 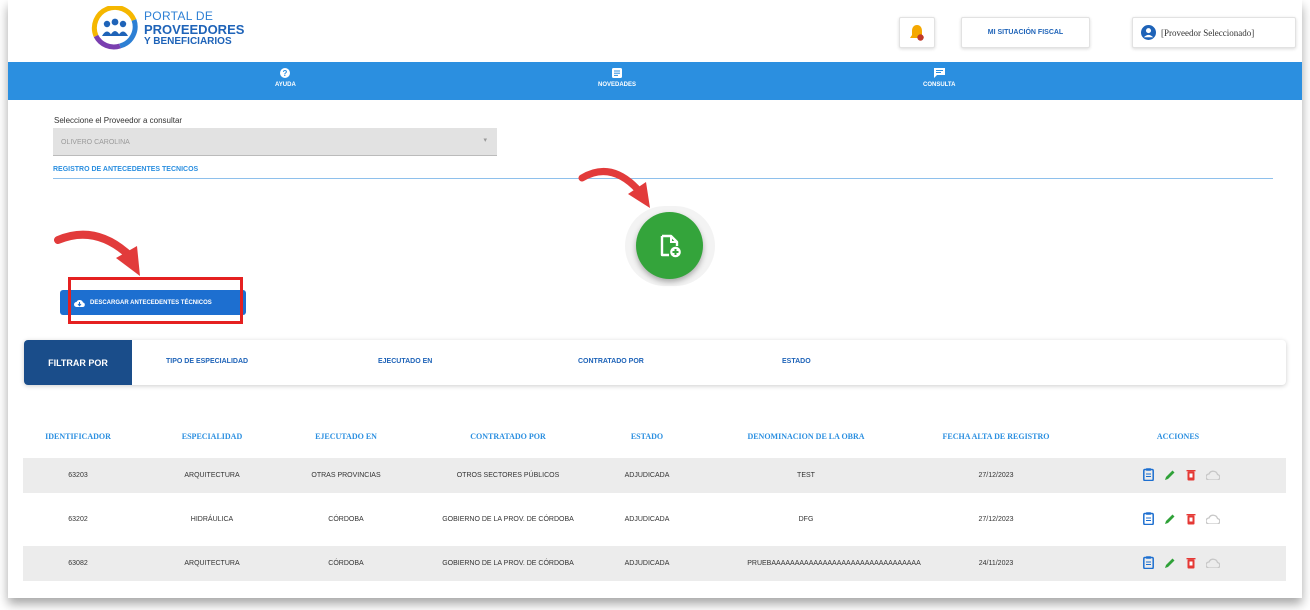 What do you see at coordinates (114, 28) in the screenshot?
I see `portal-logo` at bounding box center [114, 28].